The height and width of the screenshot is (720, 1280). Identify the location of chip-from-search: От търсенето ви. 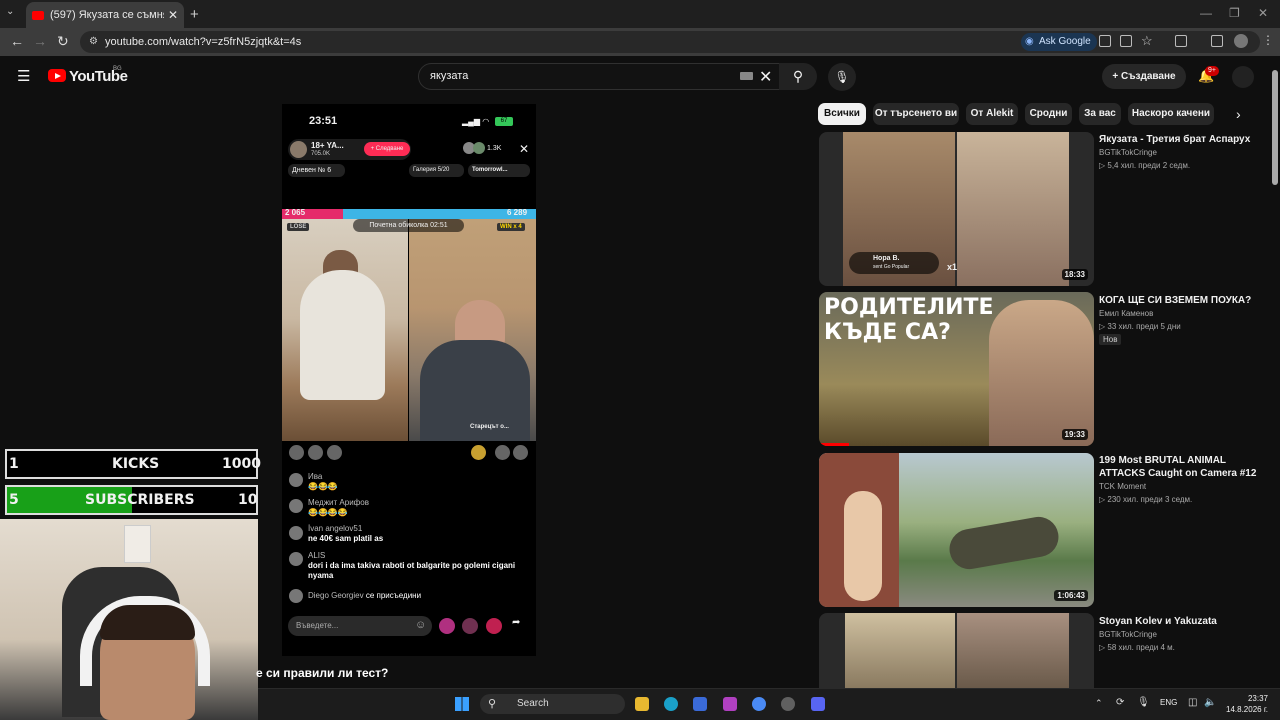
(916, 114).